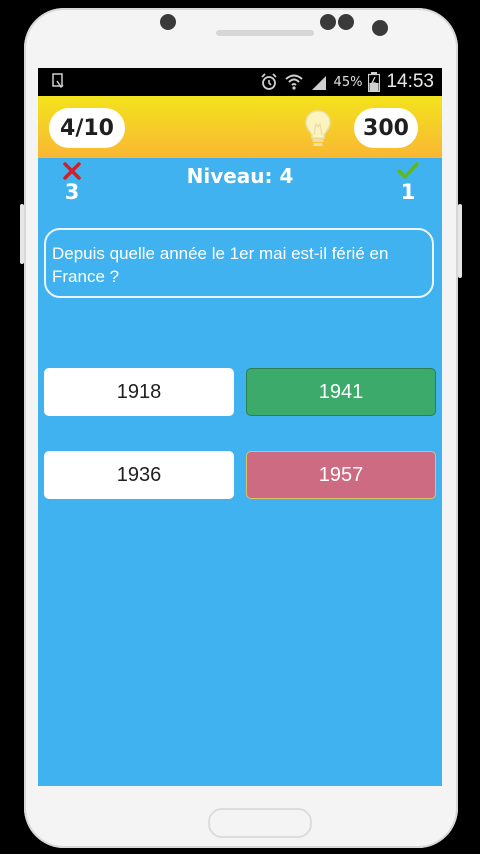 This screenshot has width=480, height=854. I want to click on front-camera, so click(168, 22).